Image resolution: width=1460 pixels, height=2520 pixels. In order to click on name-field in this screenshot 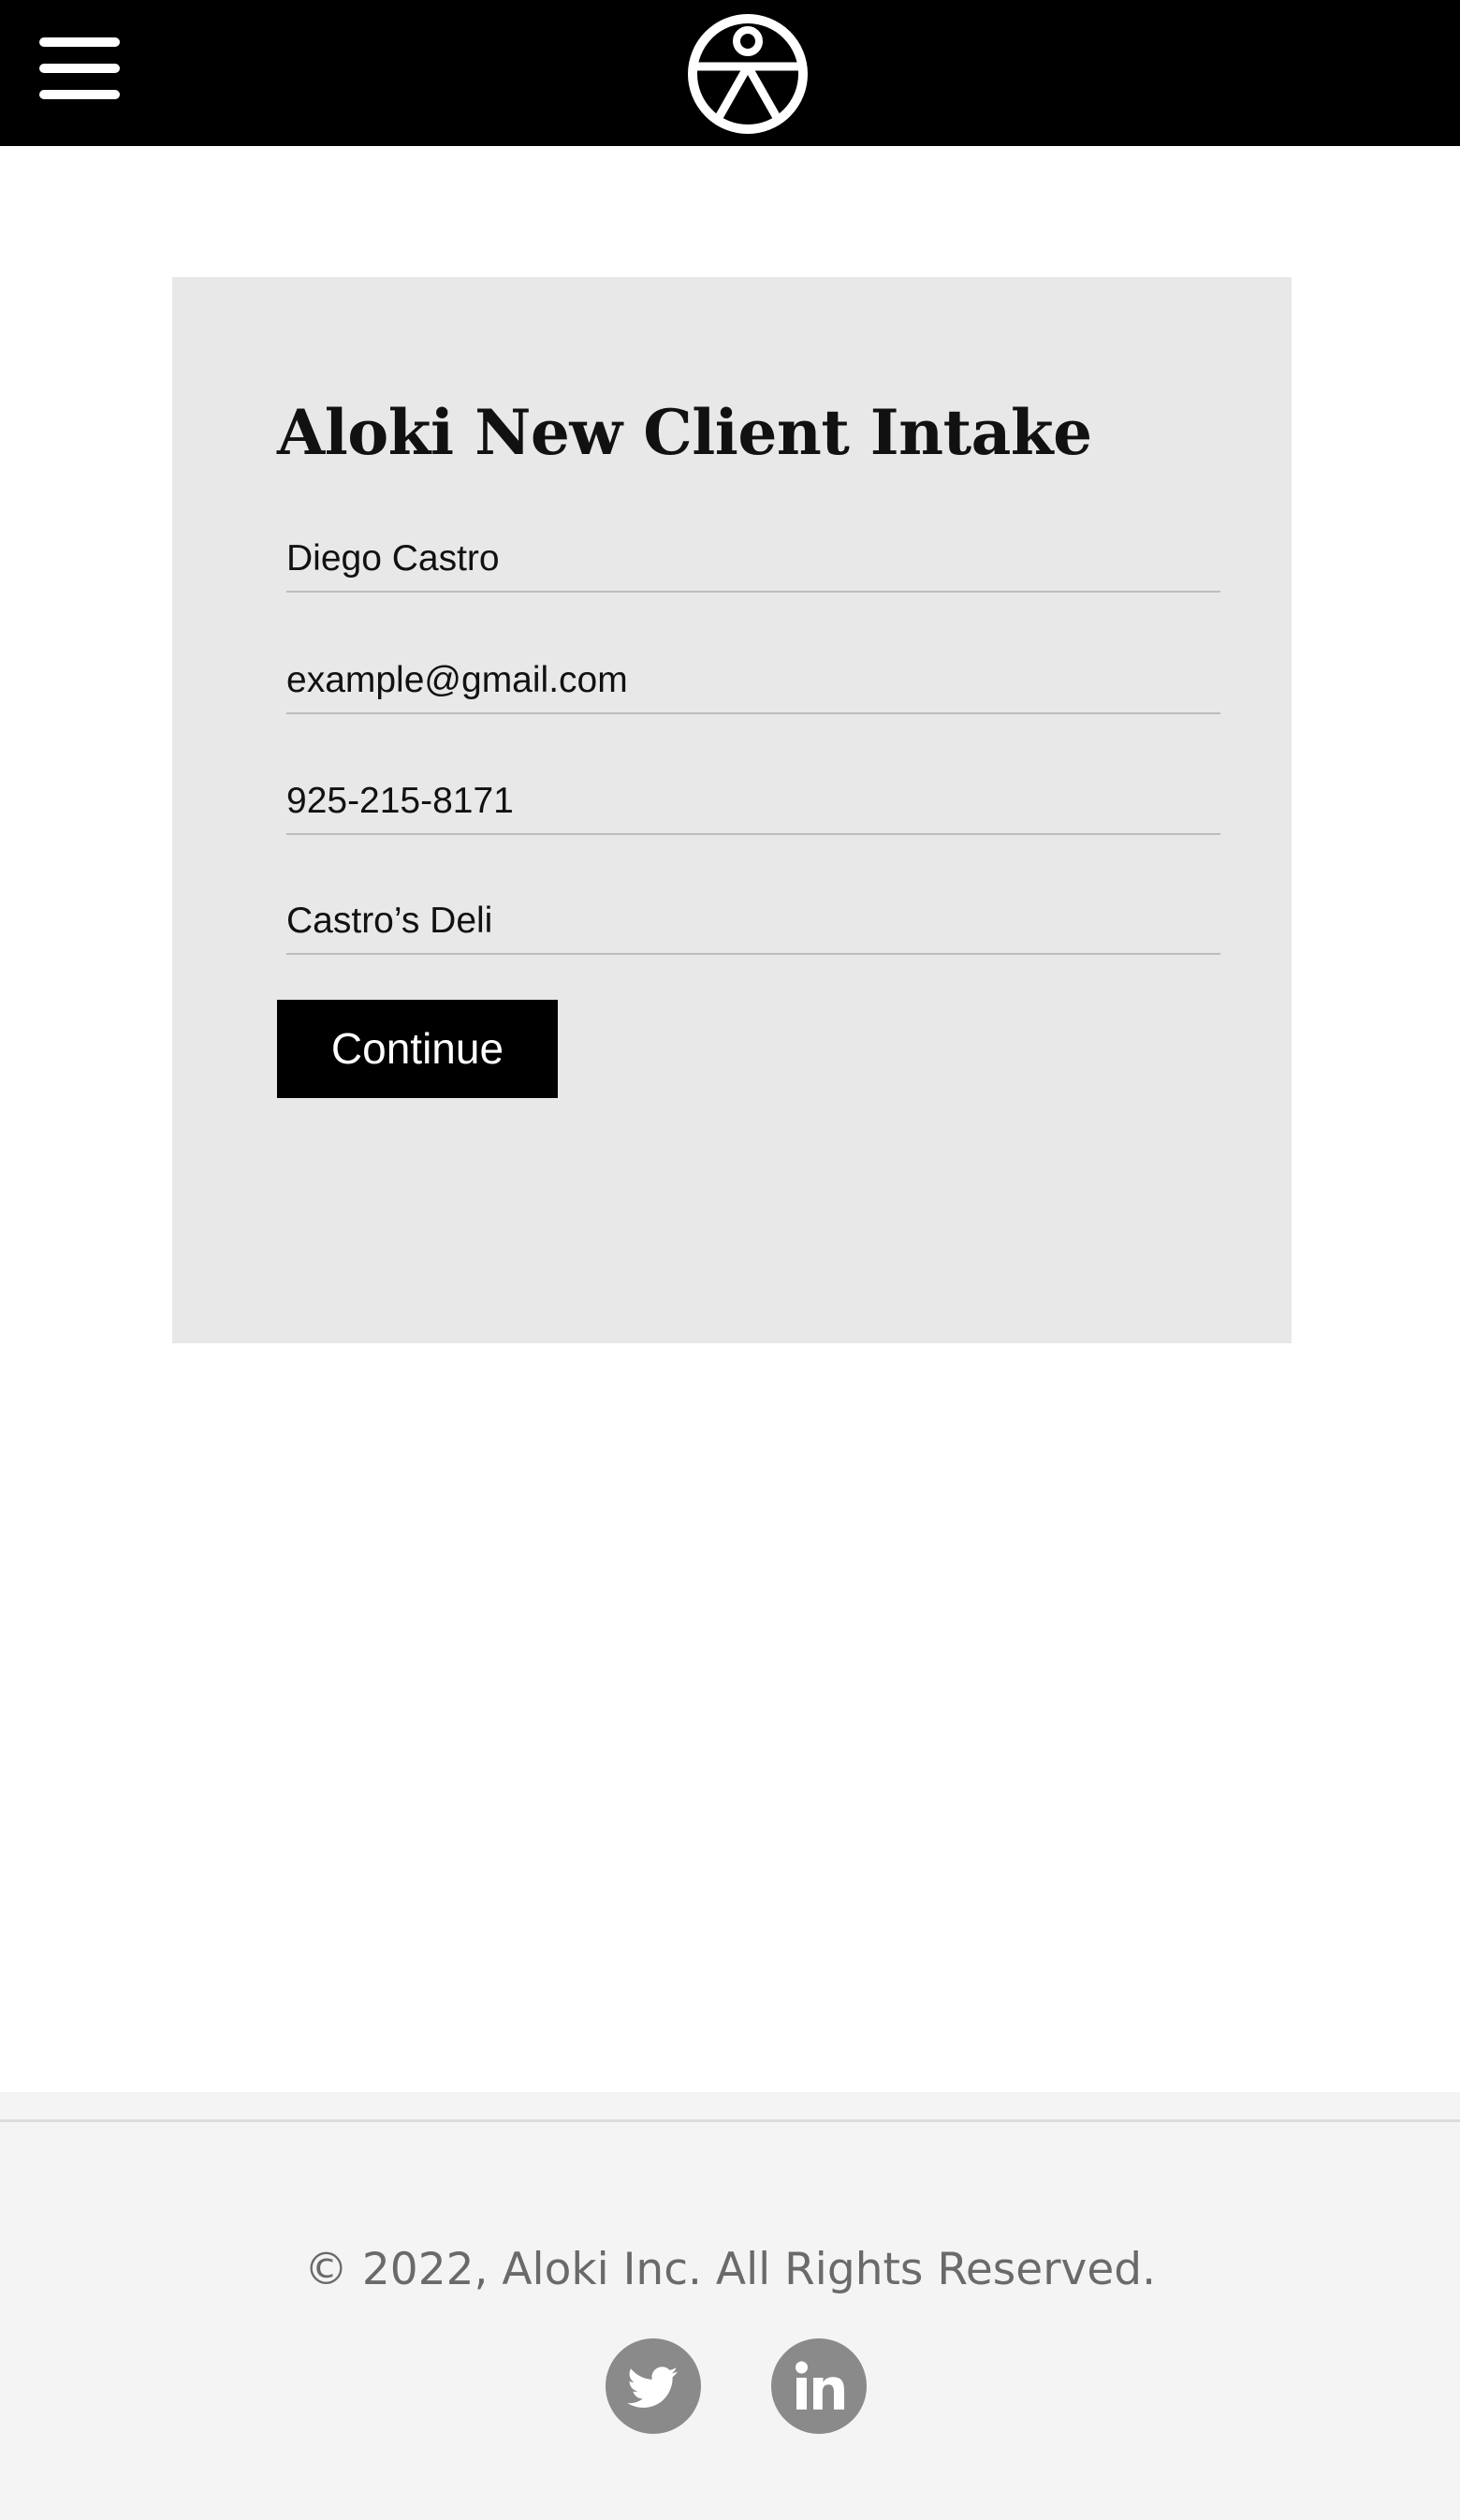, I will do `click(753, 559)`.